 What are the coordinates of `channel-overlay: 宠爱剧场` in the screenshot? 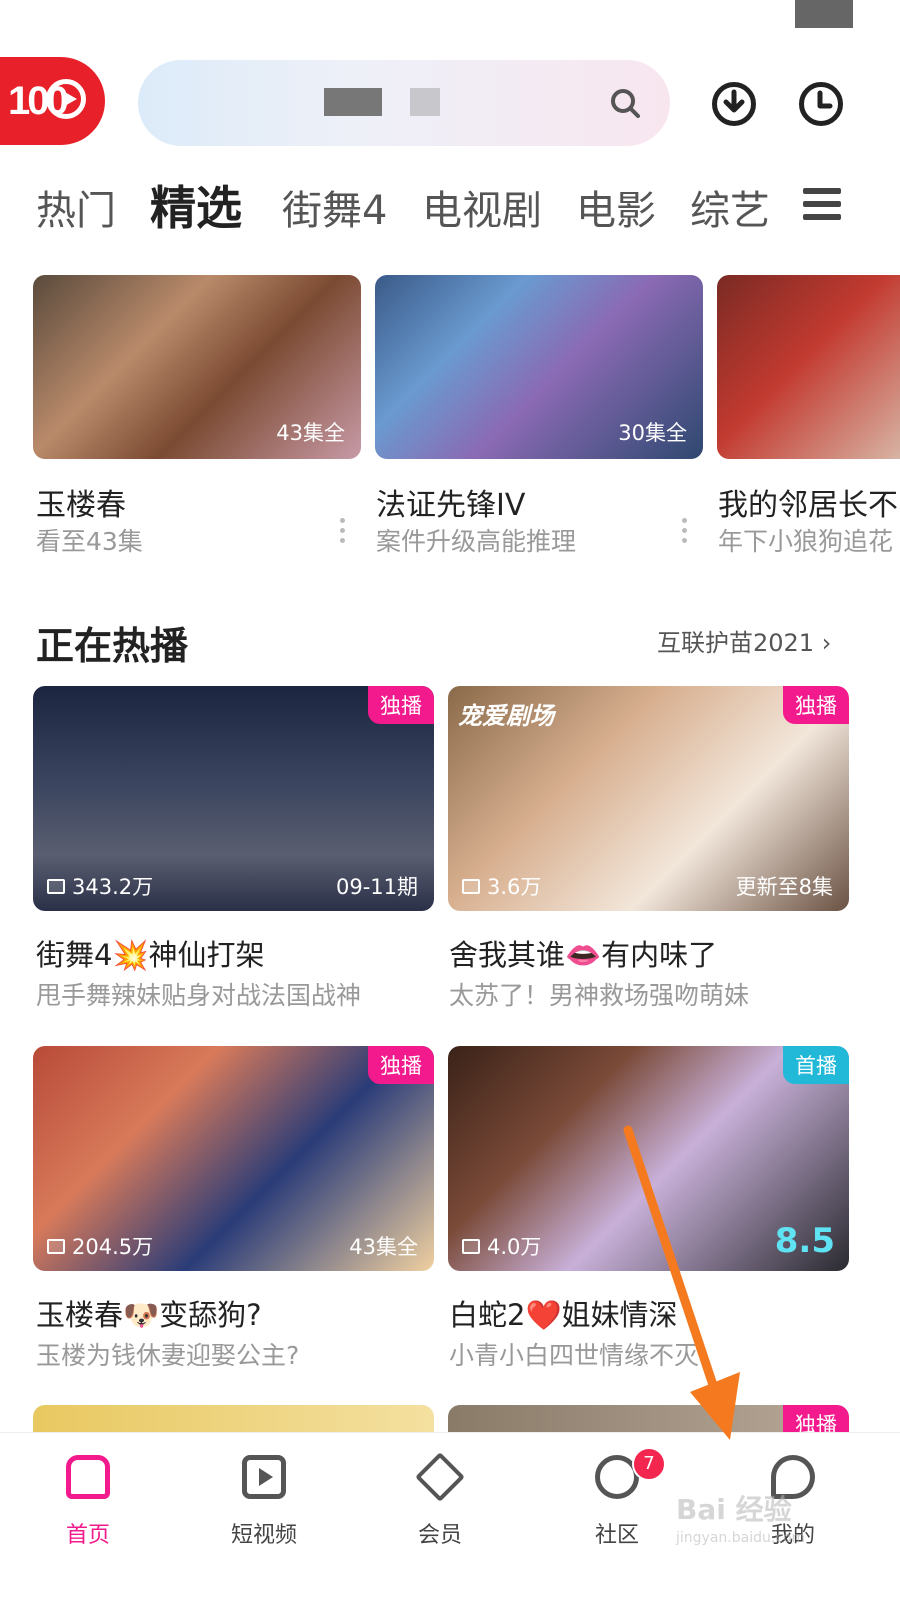 It's located at (506, 716).